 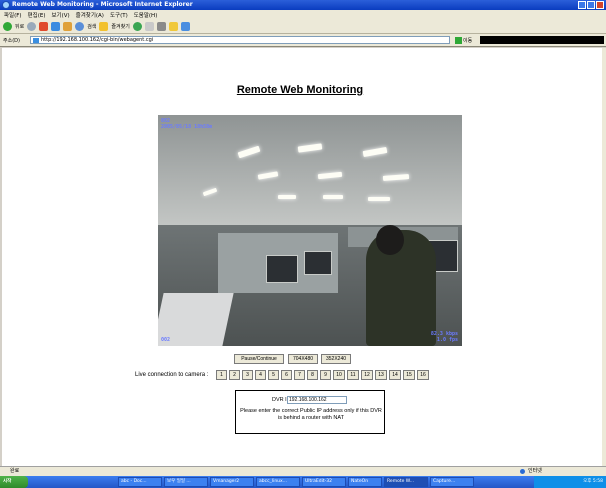 I want to click on camera-button-2: 2, so click(x=234, y=375).